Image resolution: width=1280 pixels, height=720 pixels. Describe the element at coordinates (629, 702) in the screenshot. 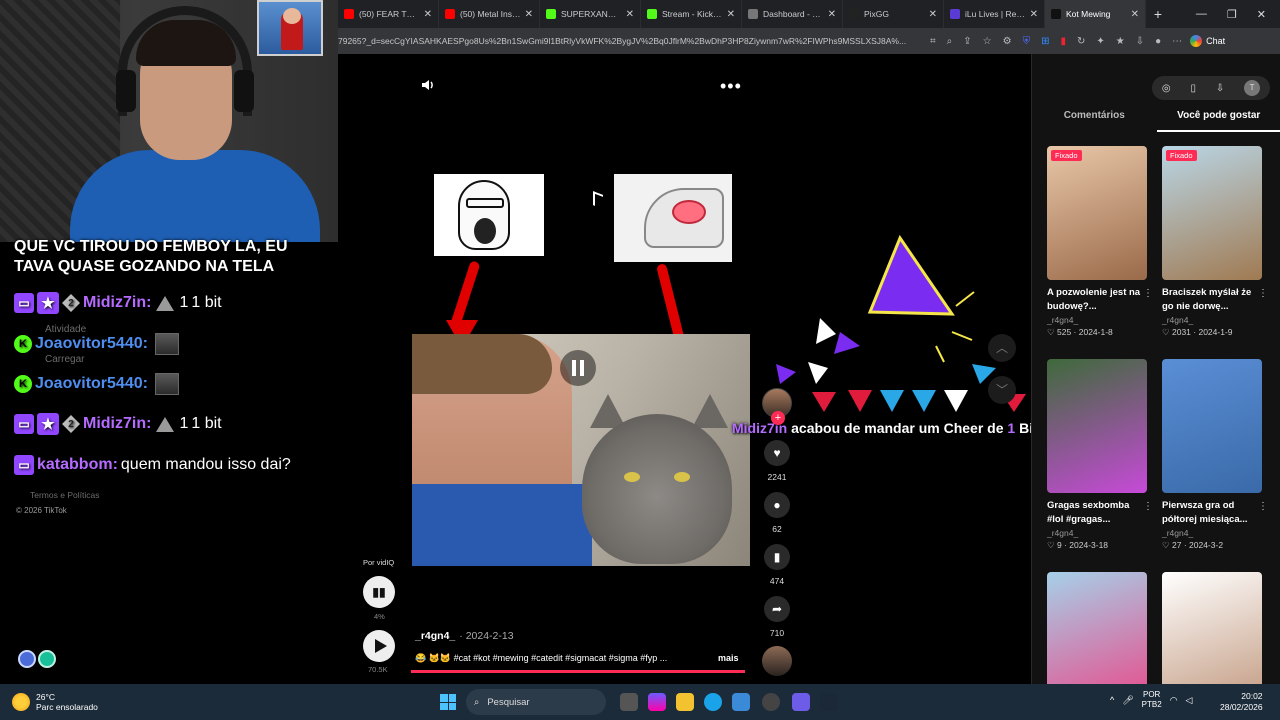

I see `task-view-icon` at that location.